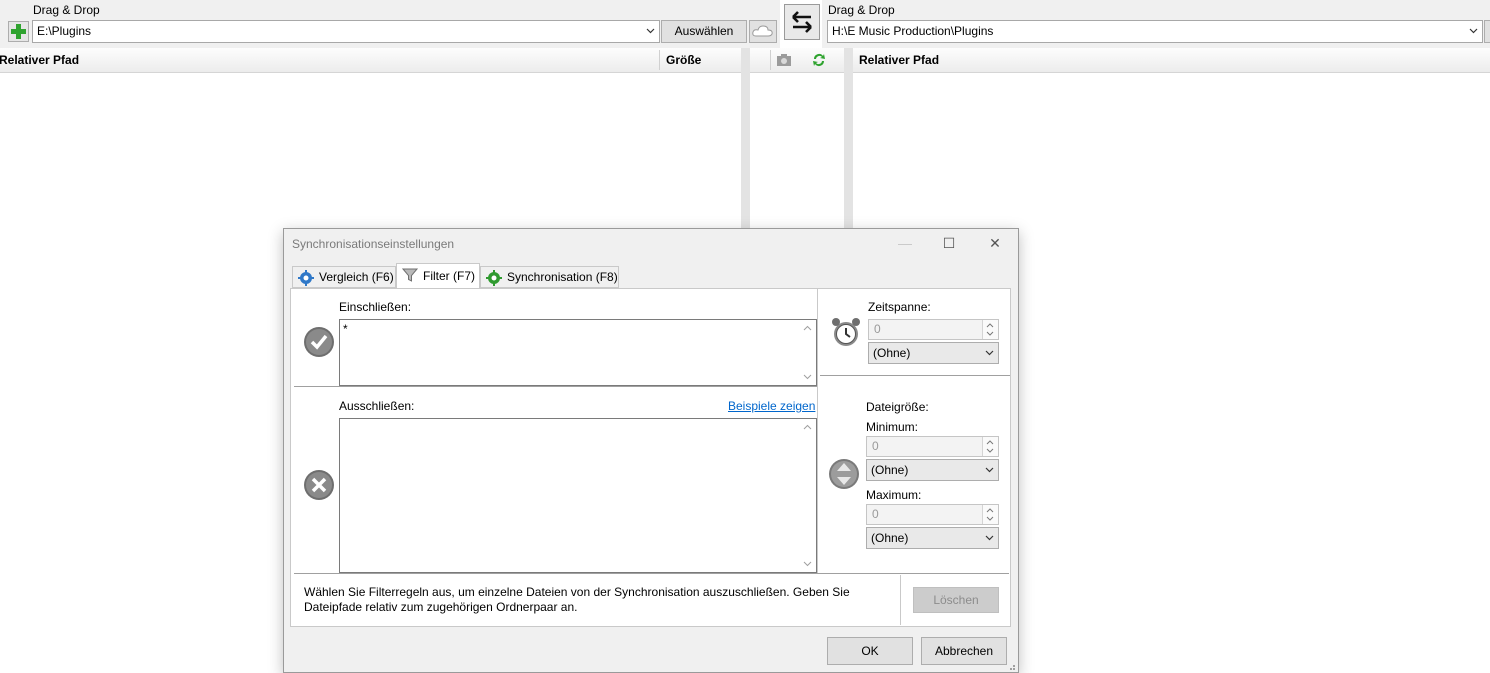 The image size is (1490, 673). What do you see at coordinates (933, 353) in the screenshot?
I see `timespan-select: (Ohne)` at bounding box center [933, 353].